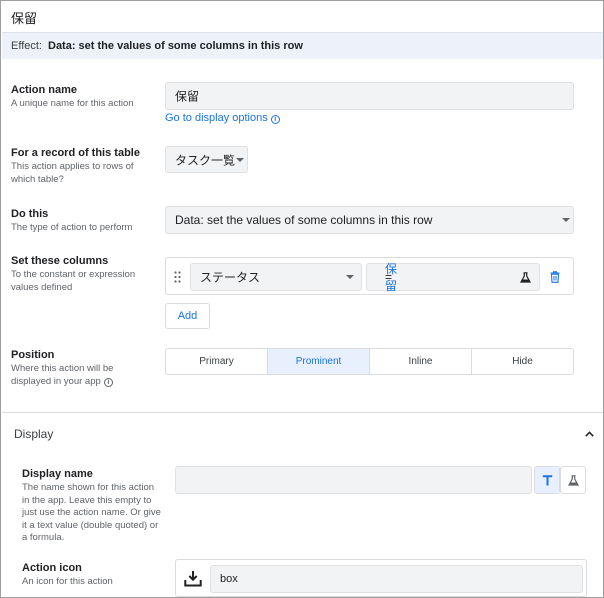  I want to click on set-columns-label: Set these columns, so click(60, 261).